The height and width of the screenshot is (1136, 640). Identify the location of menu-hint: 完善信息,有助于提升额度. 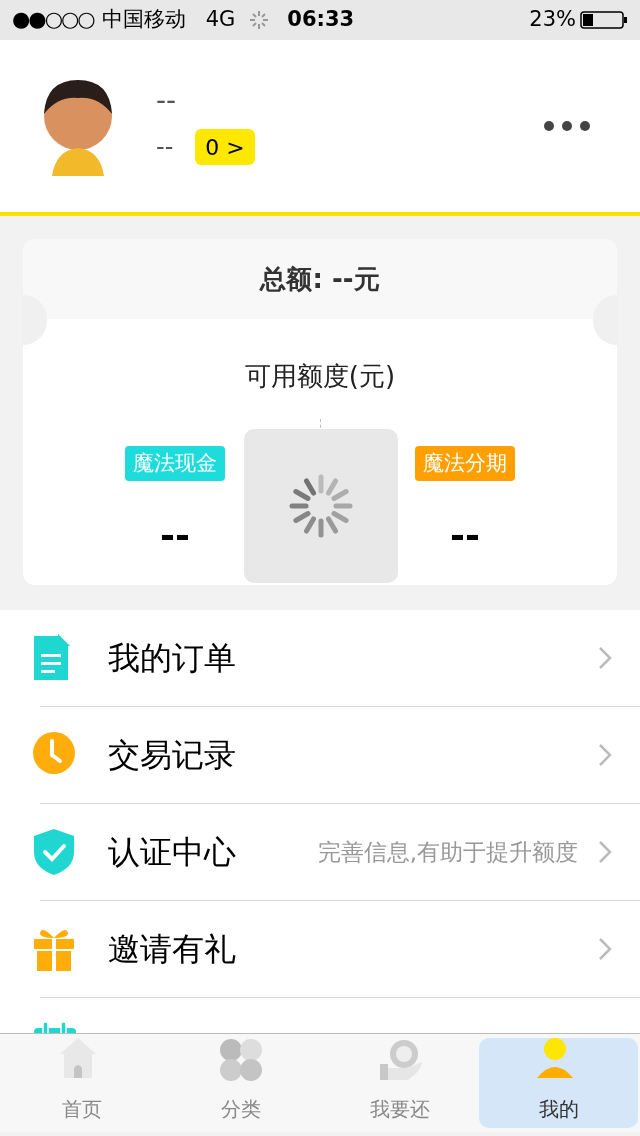
(447, 852).